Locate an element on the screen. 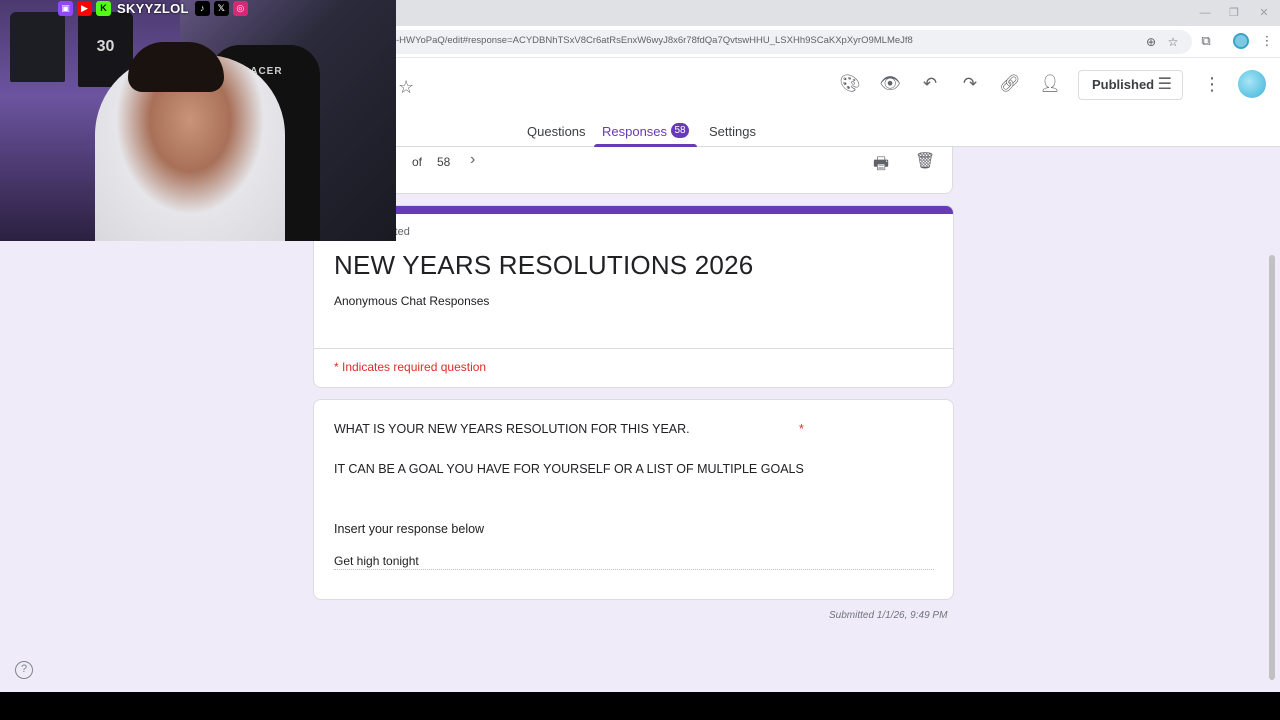 This screenshot has width=1280, height=720. chevron-right-icon: › is located at coordinates (472, 160).